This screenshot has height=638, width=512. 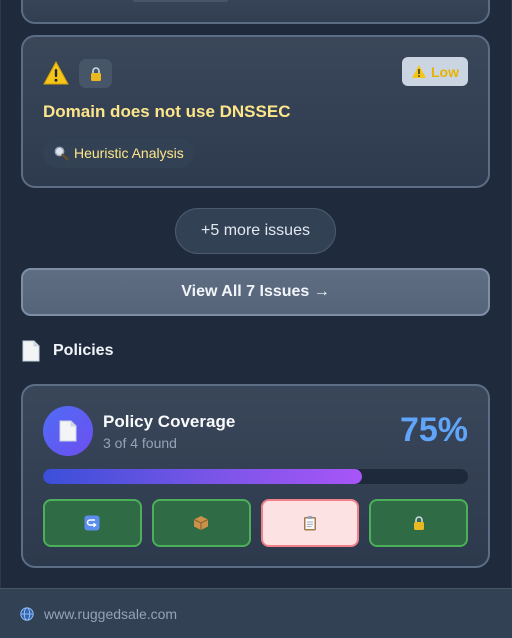 I want to click on more-issues-button: +5 more issues, so click(x=255, y=231).